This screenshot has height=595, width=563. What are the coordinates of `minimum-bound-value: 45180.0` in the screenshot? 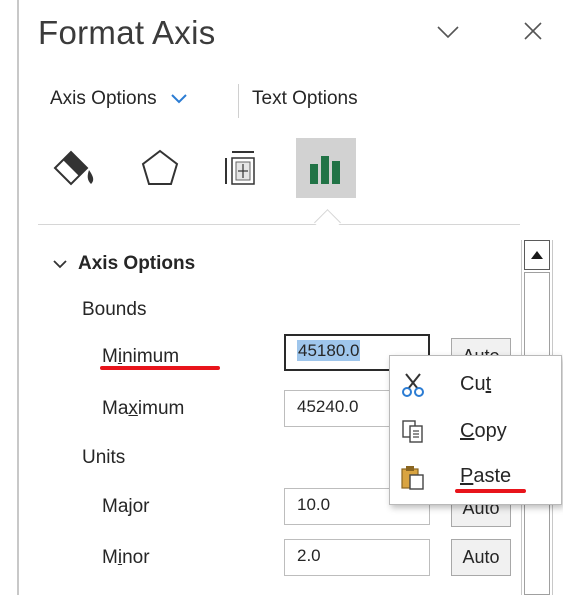 It's located at (329, 350).